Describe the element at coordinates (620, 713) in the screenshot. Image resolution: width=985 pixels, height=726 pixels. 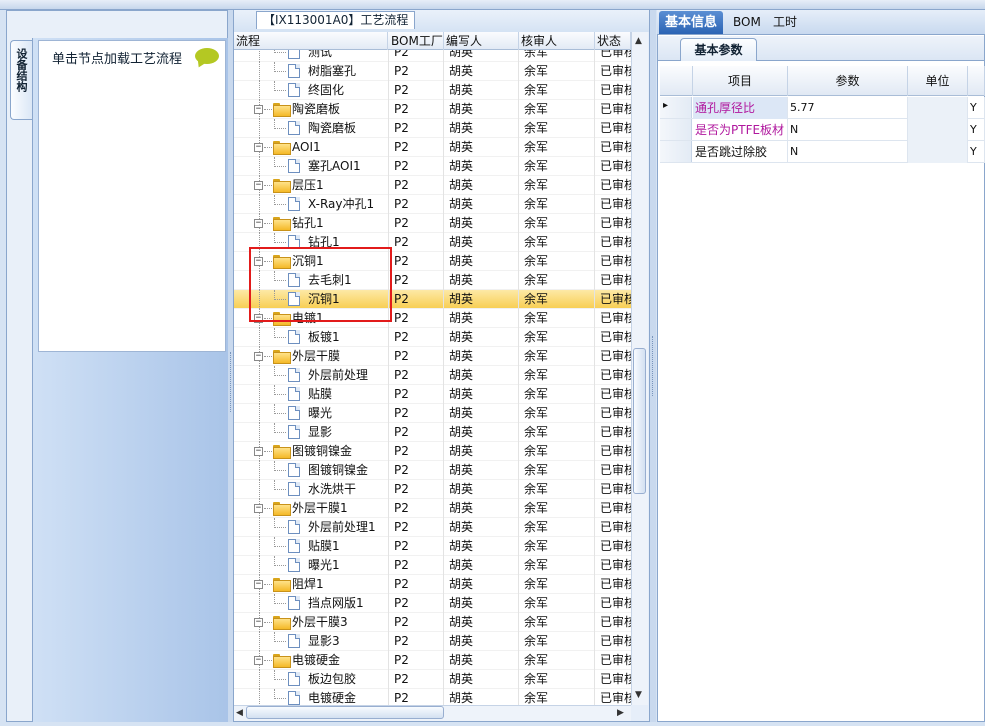
I see `scroll-right-arrow-icon: ▶` at that location.